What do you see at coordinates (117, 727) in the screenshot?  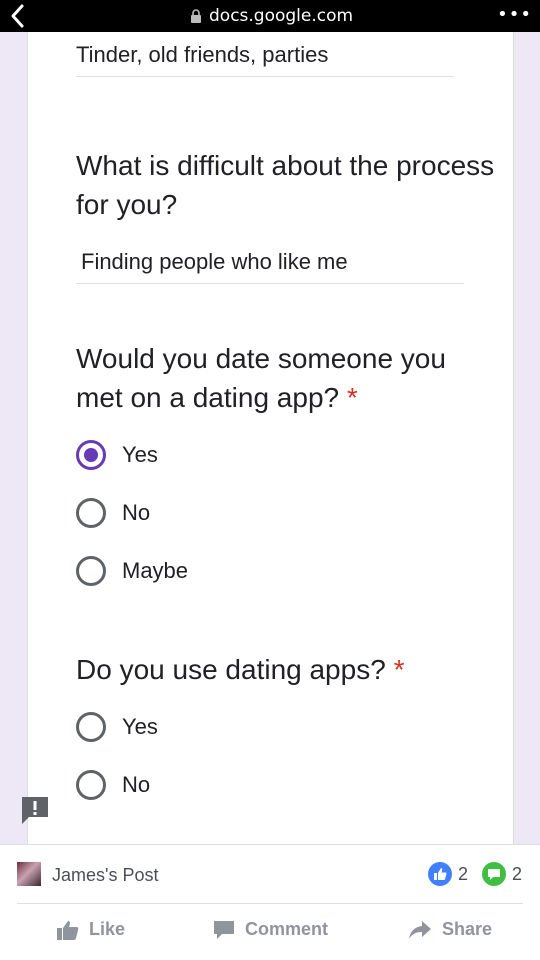 I see `option-use-yes: Yes` at bounding box center [117, 727].